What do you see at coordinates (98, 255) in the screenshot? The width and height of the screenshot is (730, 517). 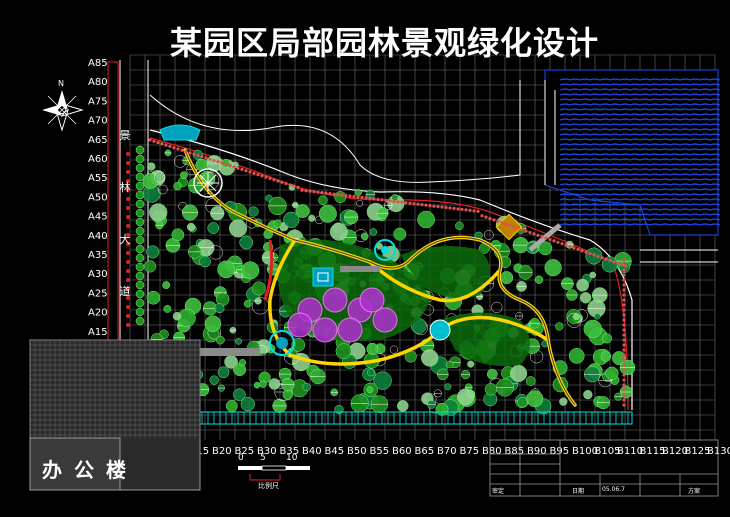 I see `row-label: A35` at bounding box center [98, 255].